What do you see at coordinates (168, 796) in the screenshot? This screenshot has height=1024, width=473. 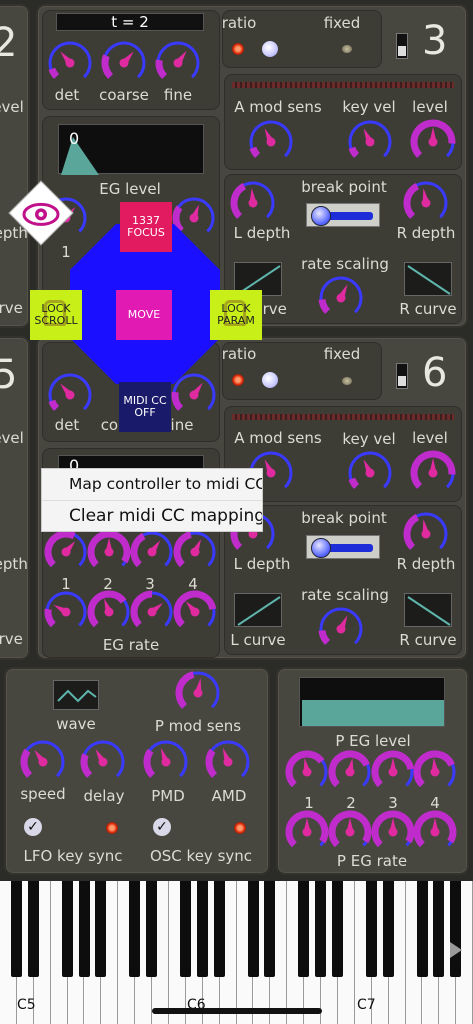 I see `lfo-pmd-label: PMD` at bounding box center [168, 796].